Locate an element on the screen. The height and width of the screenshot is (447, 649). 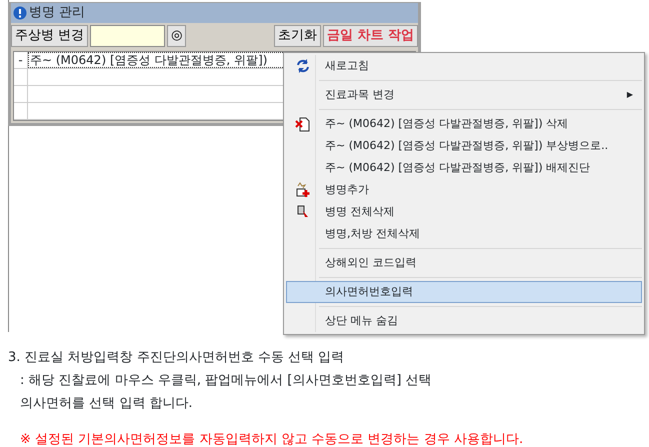
instruction-text: 3. 진료실 처방입력창 주진단의사면허번호 수동 선택 입력 is located at coordinates (177, 358).